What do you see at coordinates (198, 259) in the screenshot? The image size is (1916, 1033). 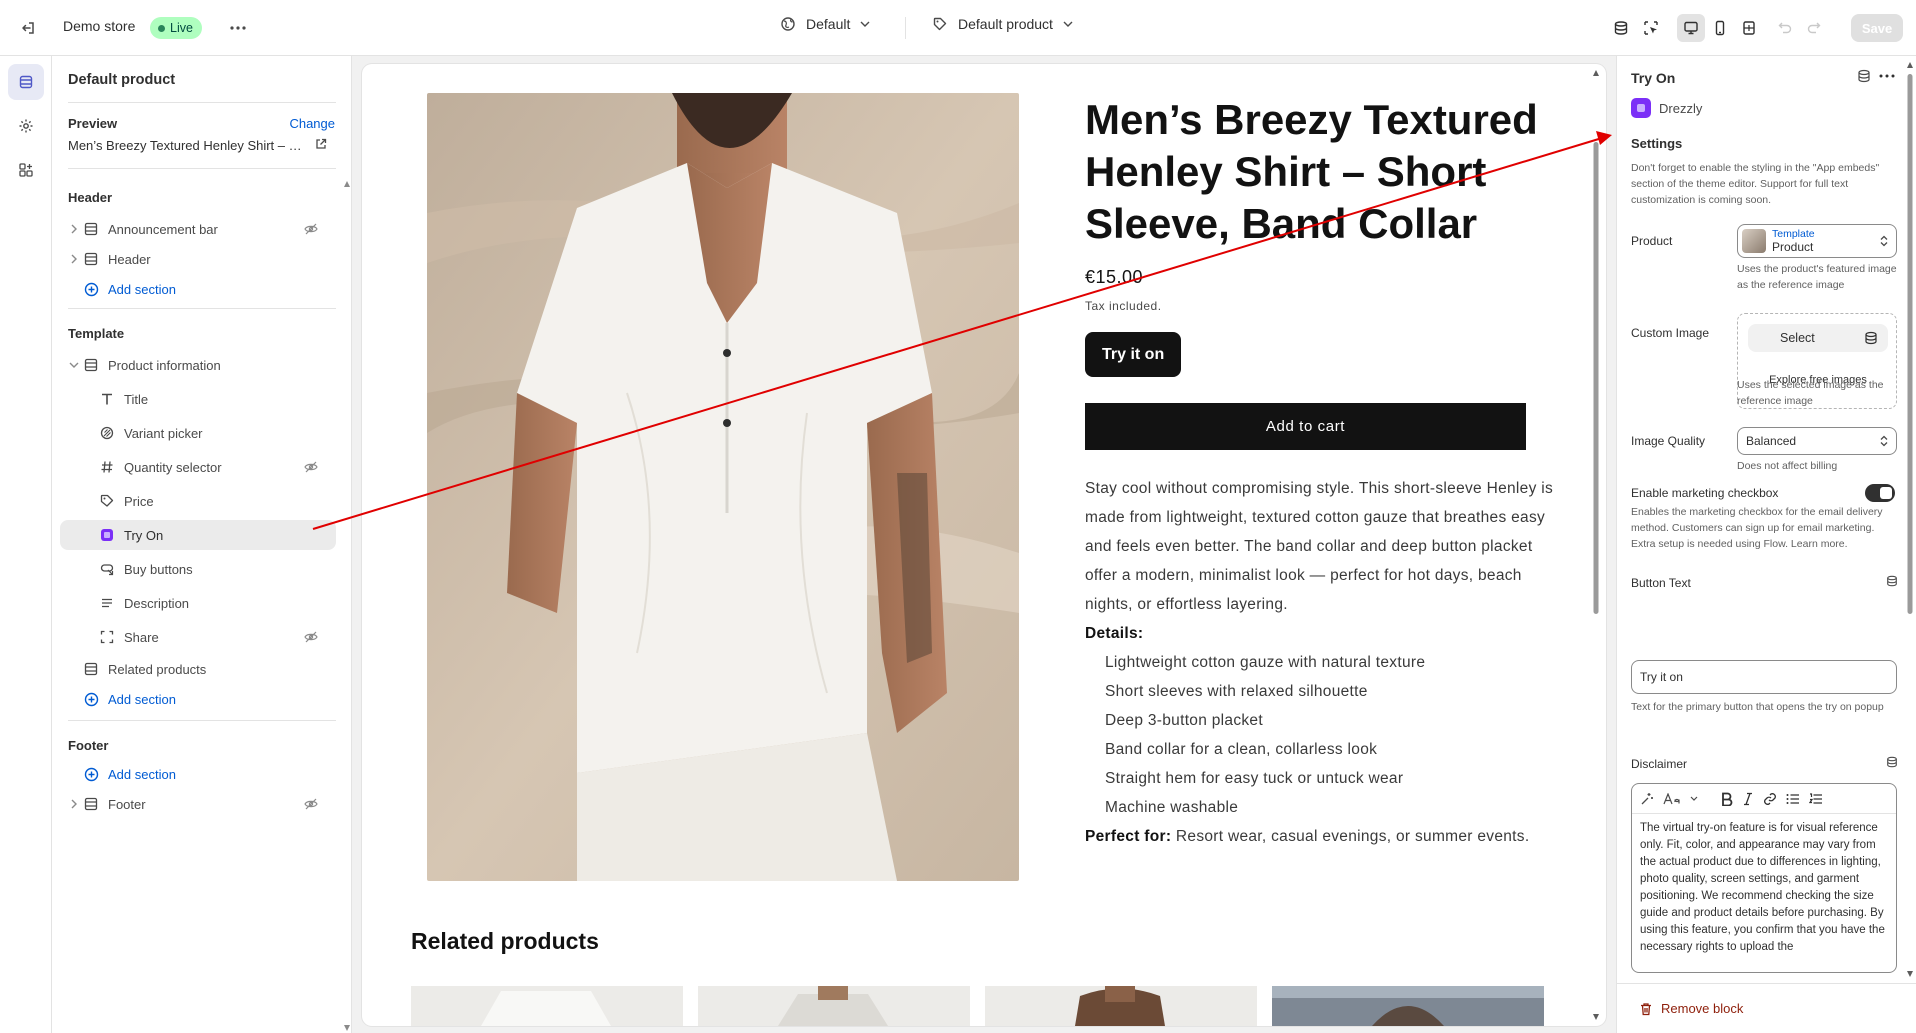 I see `section-header: Header` at bounding box center [198, 259].